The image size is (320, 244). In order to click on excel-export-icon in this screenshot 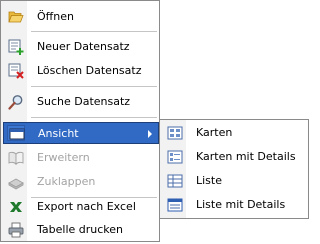, I will do `click(16, 207)`.